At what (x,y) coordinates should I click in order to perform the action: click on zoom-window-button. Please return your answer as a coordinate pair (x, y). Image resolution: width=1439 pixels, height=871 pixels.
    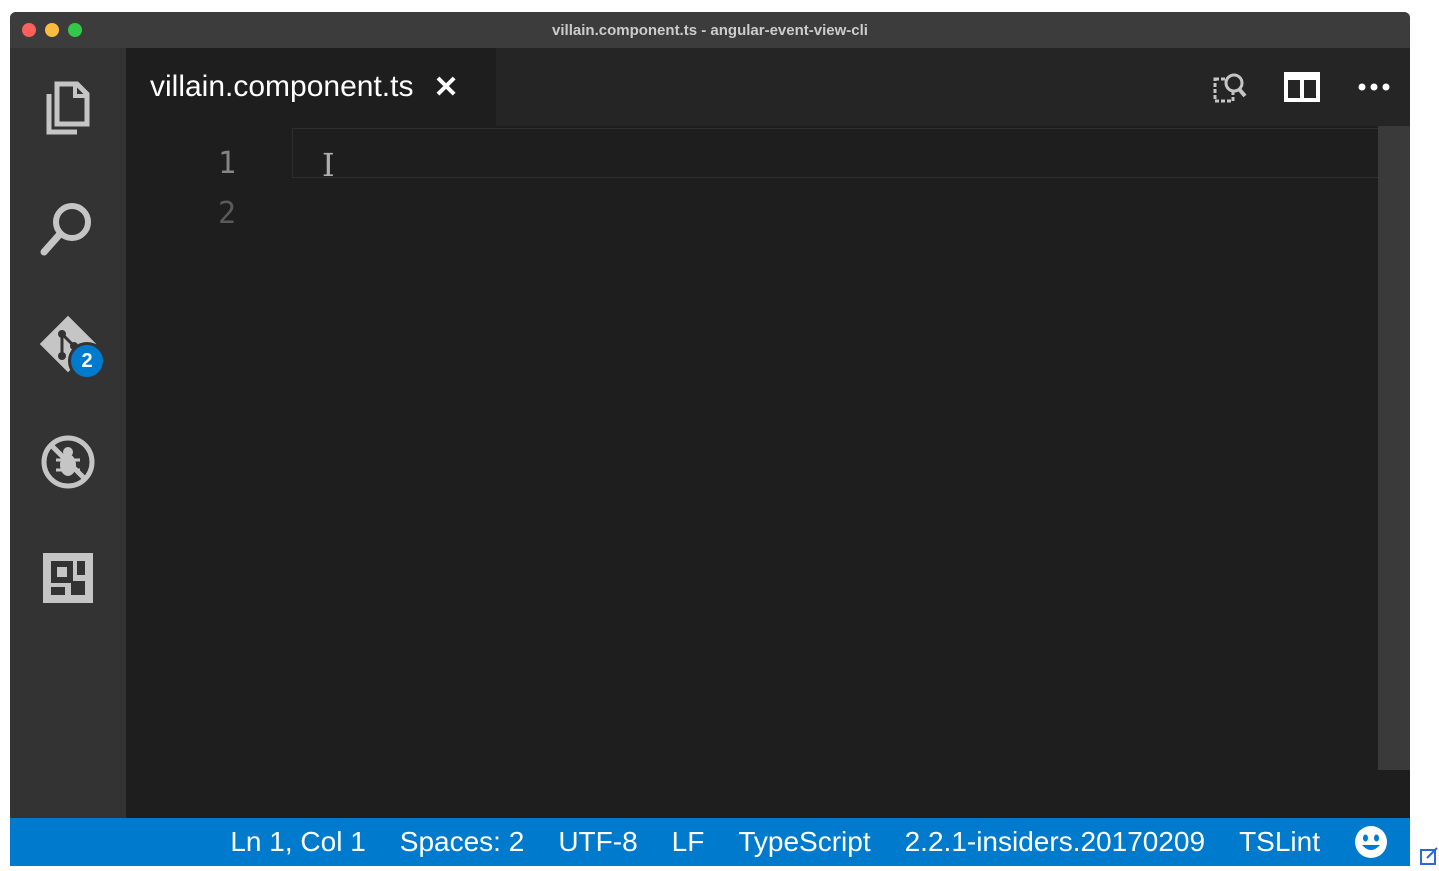
    Looking at the image, I should click on (75, 30).